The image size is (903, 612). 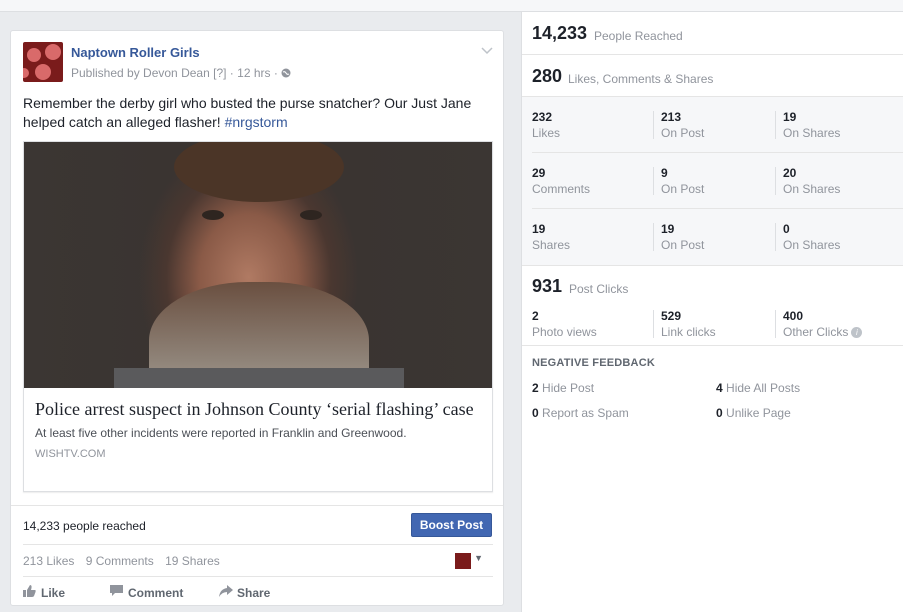 What do you see at coordinates (564, 332) in the screenshot?
I see `stat-label: Photo views` at bounding box center [564, 332].